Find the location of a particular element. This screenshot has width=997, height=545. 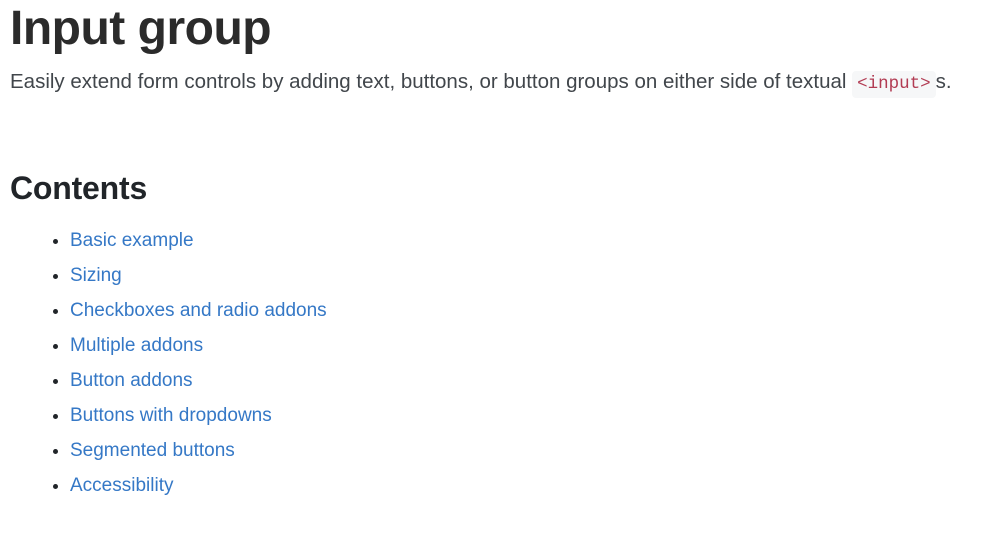

list-item: Basic example is located at coordinates (498, 240).